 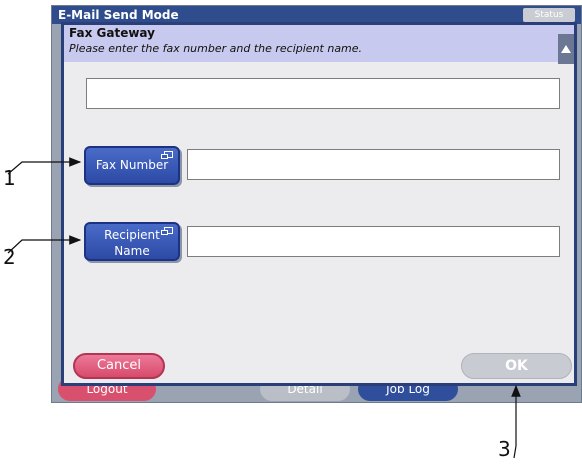 I want to click on callout-3-label: 3, so click(x=504, y=449).